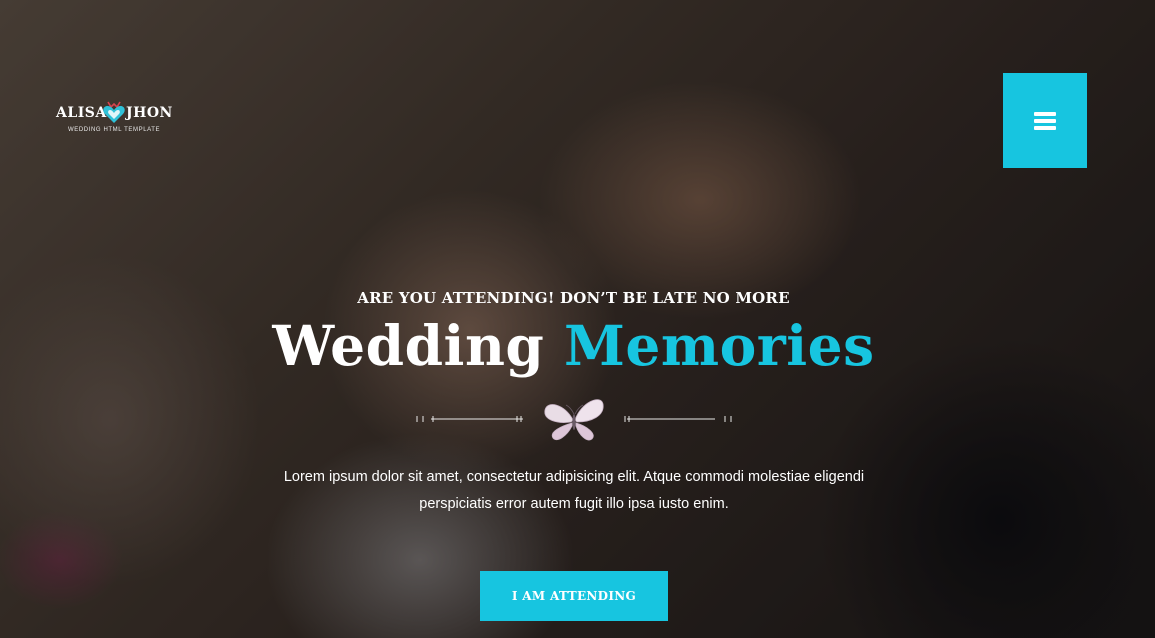 This screenshot has width=1155, height=638. Describe the element at coordinates (719, 345) in the screenshot. I see `hero-title-accent: Memories` at that location.